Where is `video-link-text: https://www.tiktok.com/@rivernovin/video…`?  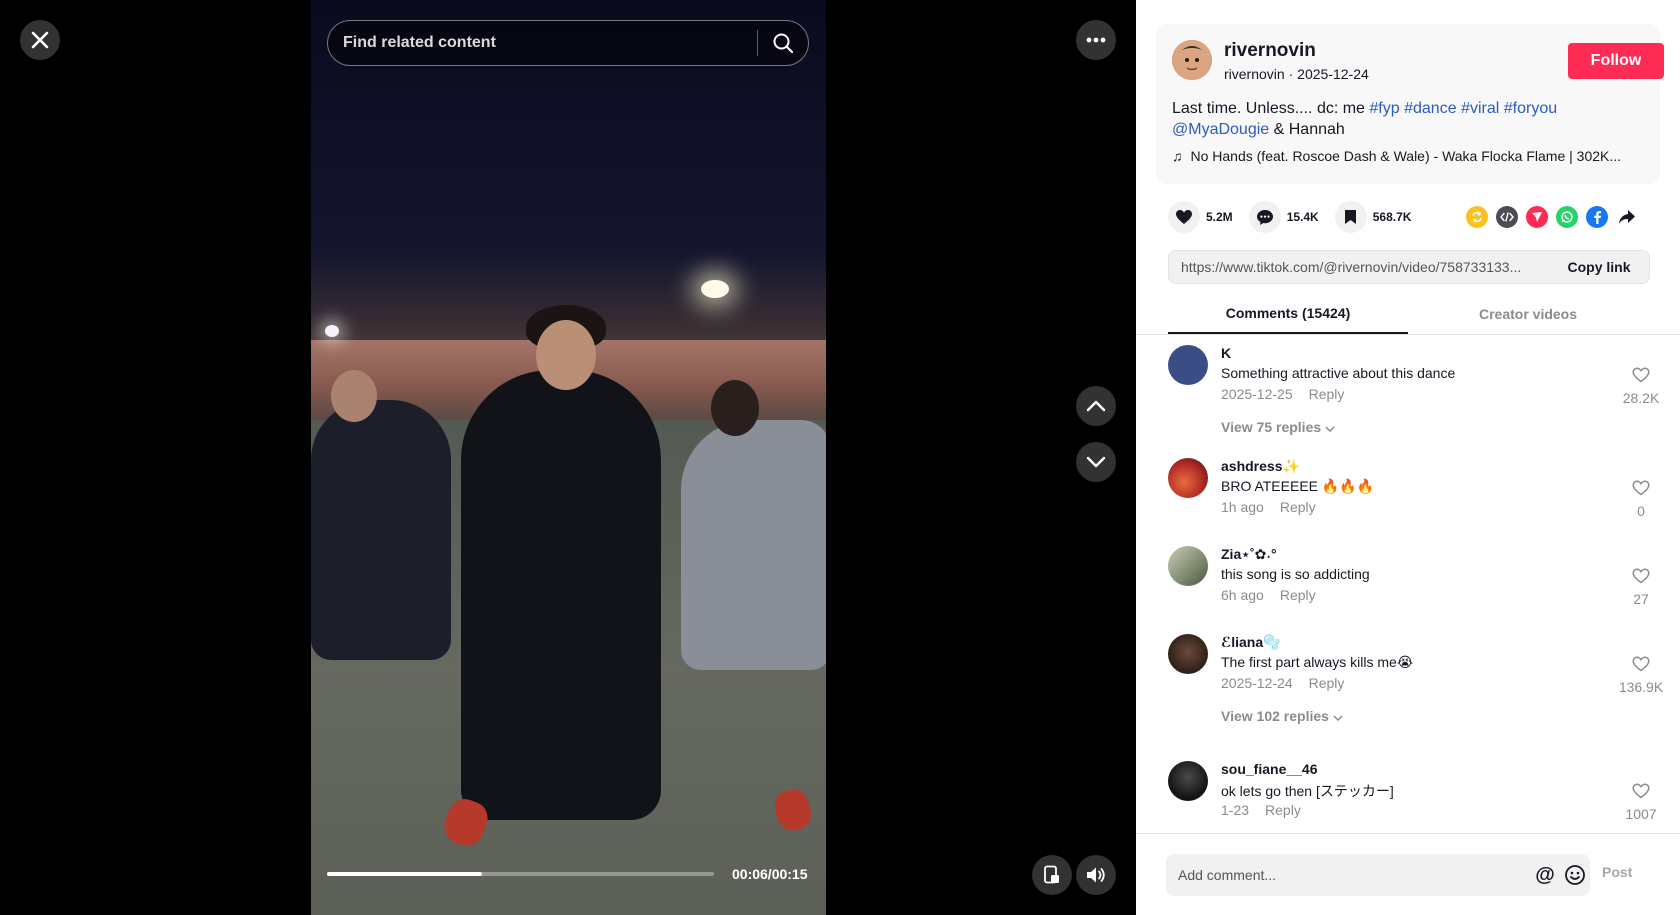
video-link-text: https://www.tiktok.com/@rivernovin/video… is located at coordinates (1359, 267).